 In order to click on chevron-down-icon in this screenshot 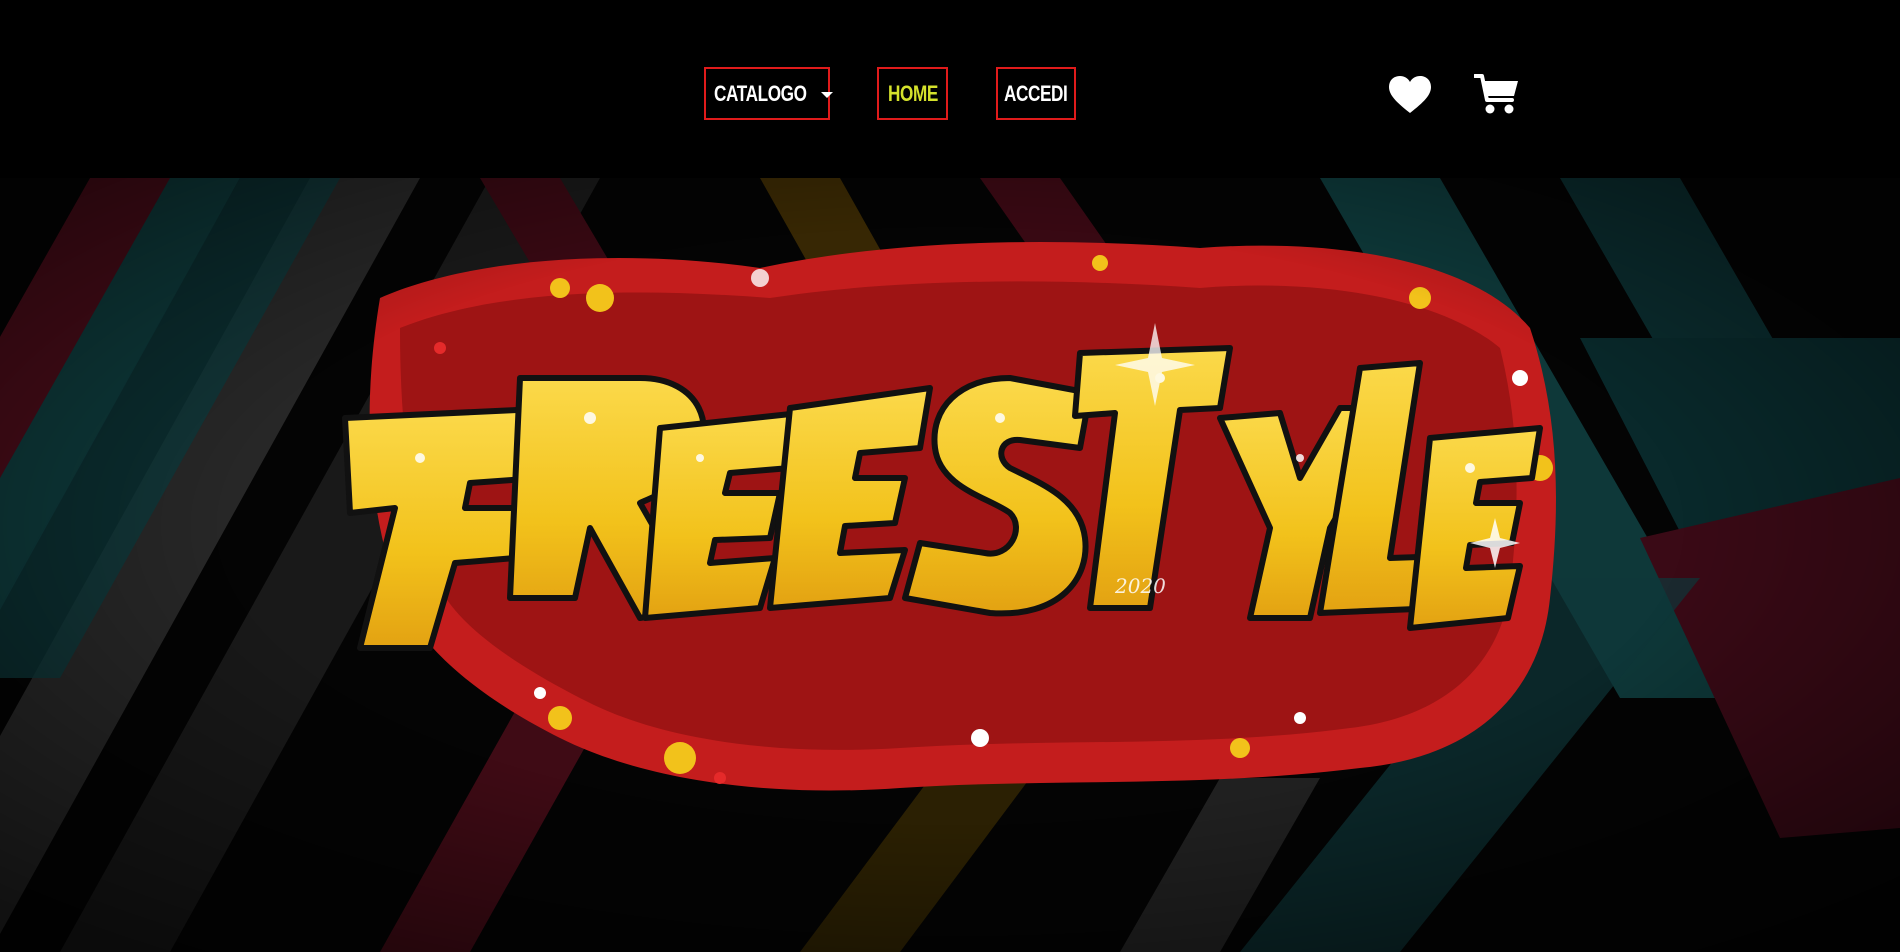, I will do `click(827, 94)`.